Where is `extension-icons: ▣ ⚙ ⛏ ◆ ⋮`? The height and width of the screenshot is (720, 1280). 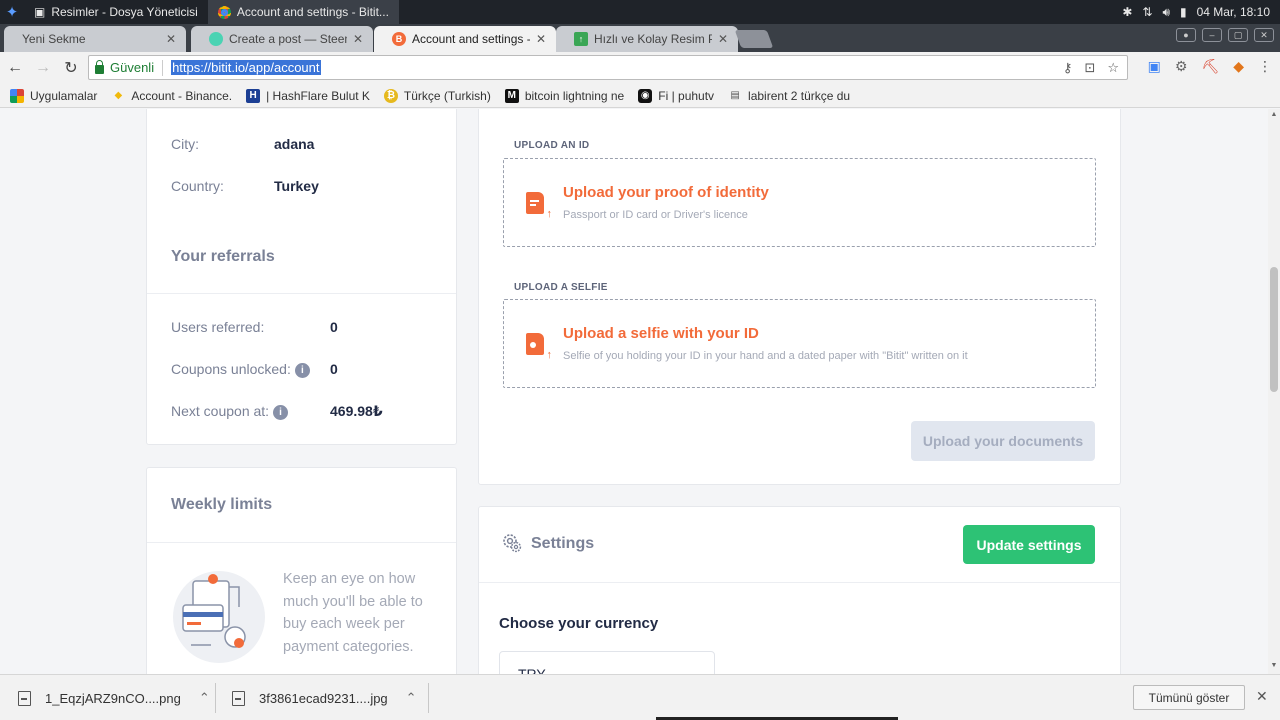
extension-icons: ▣ ⚙ ⛏ ◆ ⋮ is located at coordinates (1210, 66).